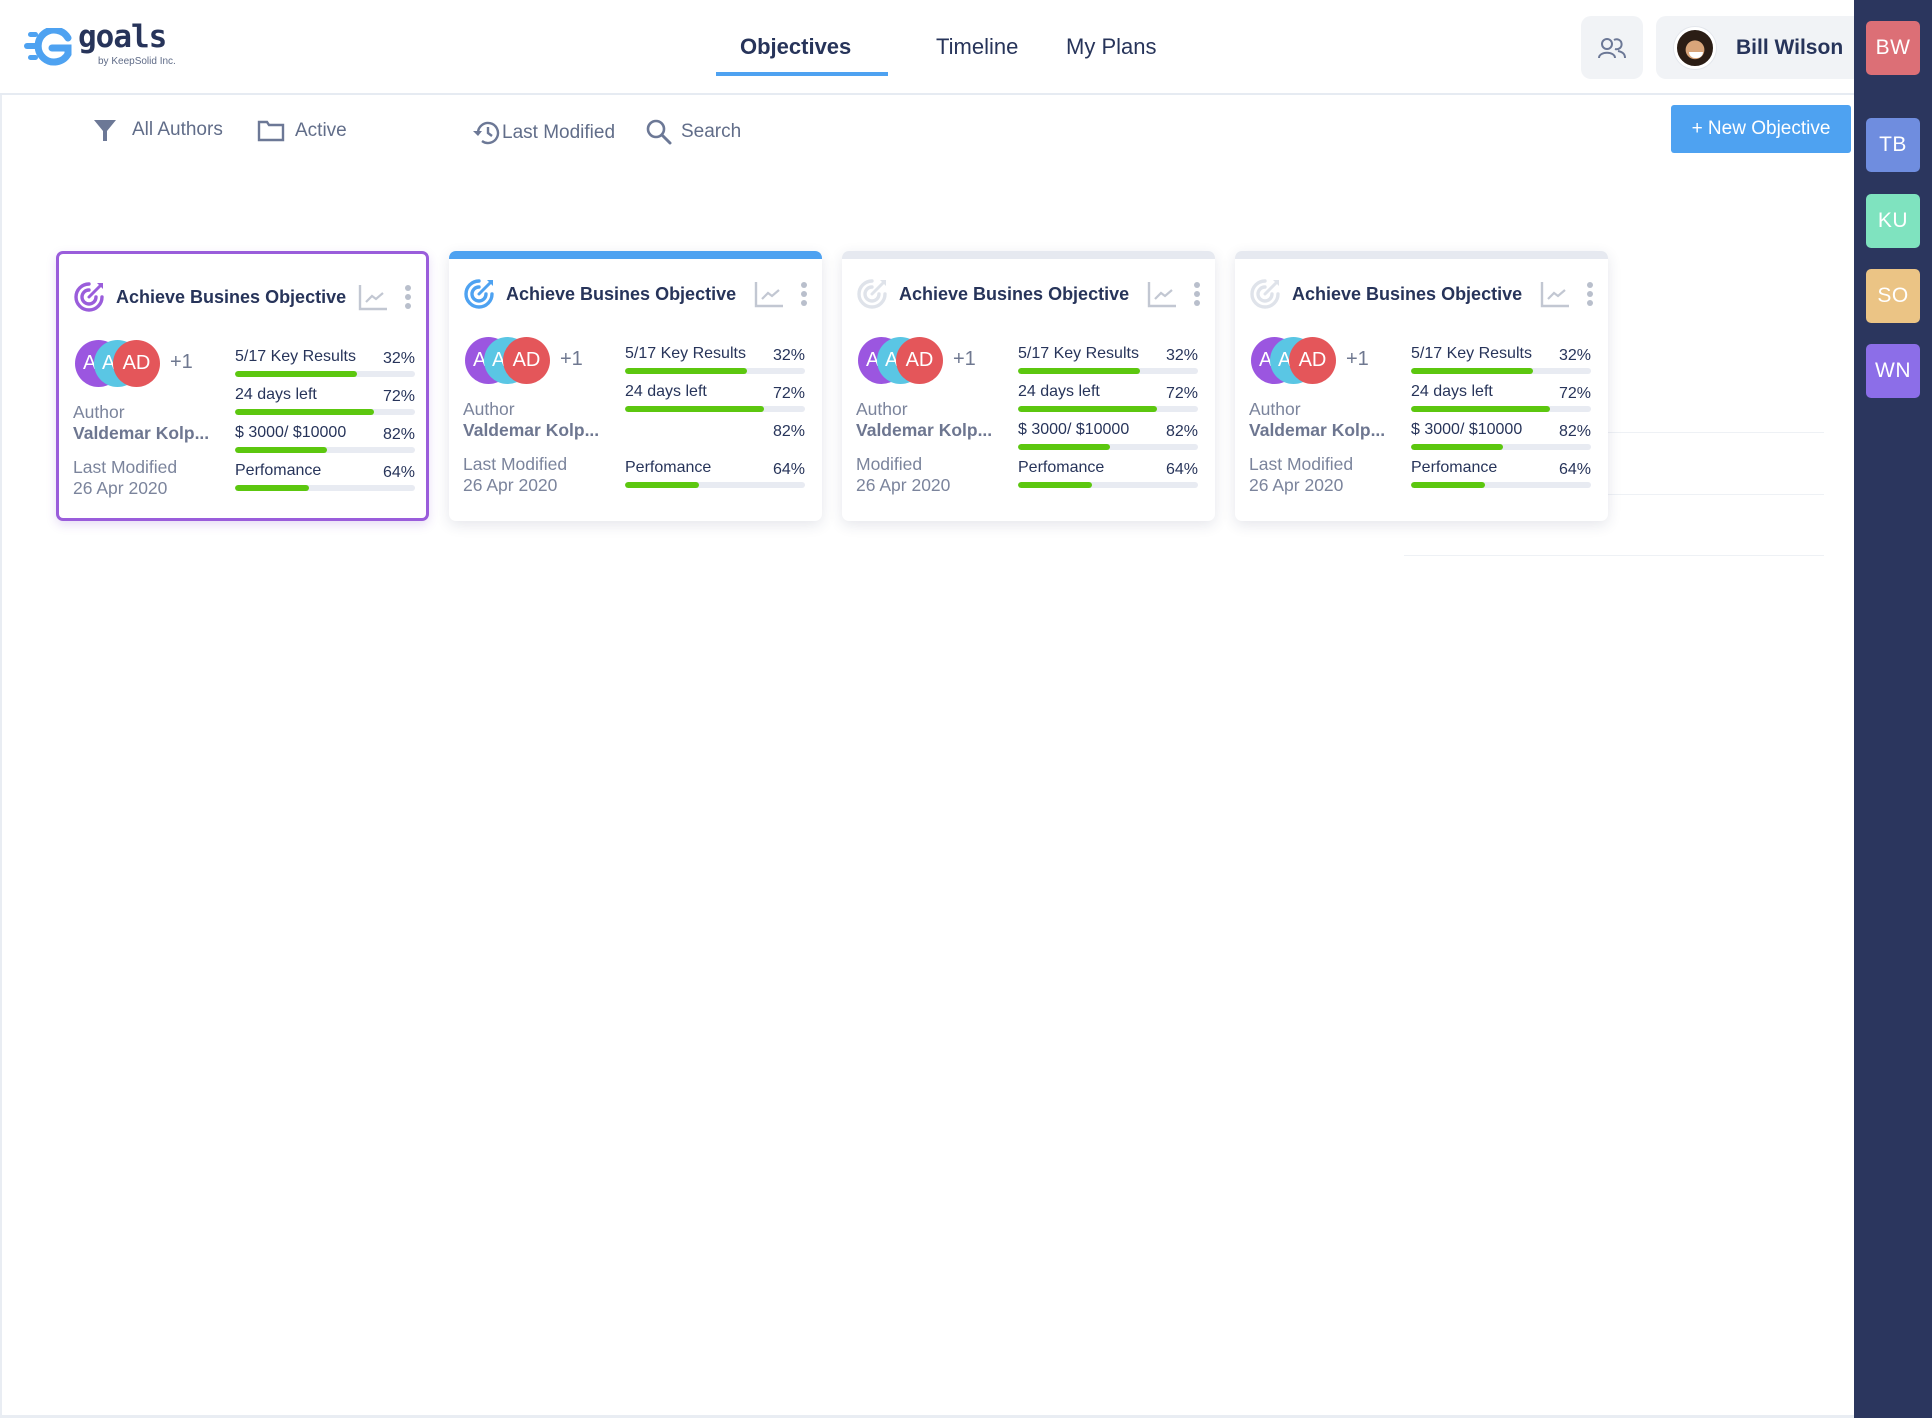  I want to click on status-filter: Active, so click(302, 131).